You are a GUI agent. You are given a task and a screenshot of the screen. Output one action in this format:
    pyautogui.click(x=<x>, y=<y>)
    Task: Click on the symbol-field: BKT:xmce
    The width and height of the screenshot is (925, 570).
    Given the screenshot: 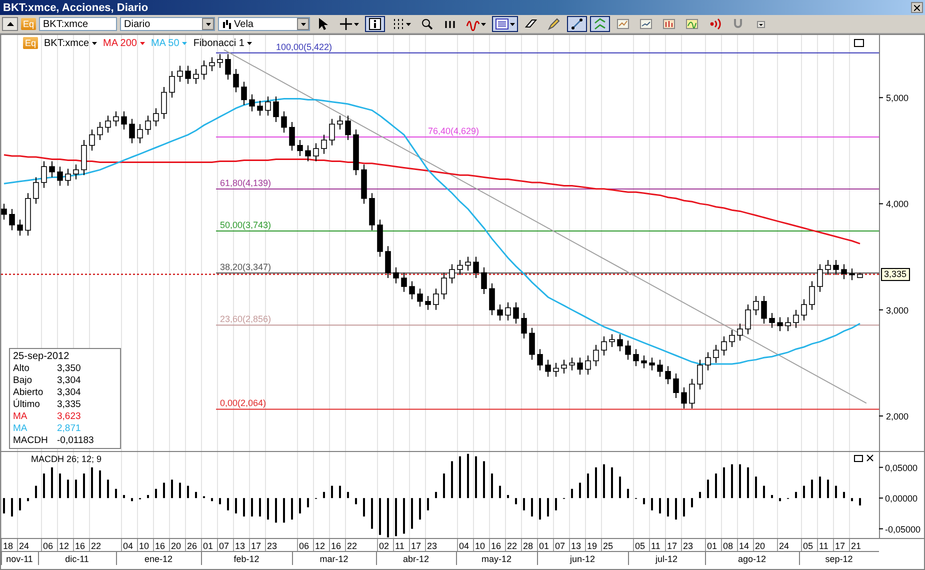 What is the action you would take?
    pyautogui.click(x=78, y=24)
    